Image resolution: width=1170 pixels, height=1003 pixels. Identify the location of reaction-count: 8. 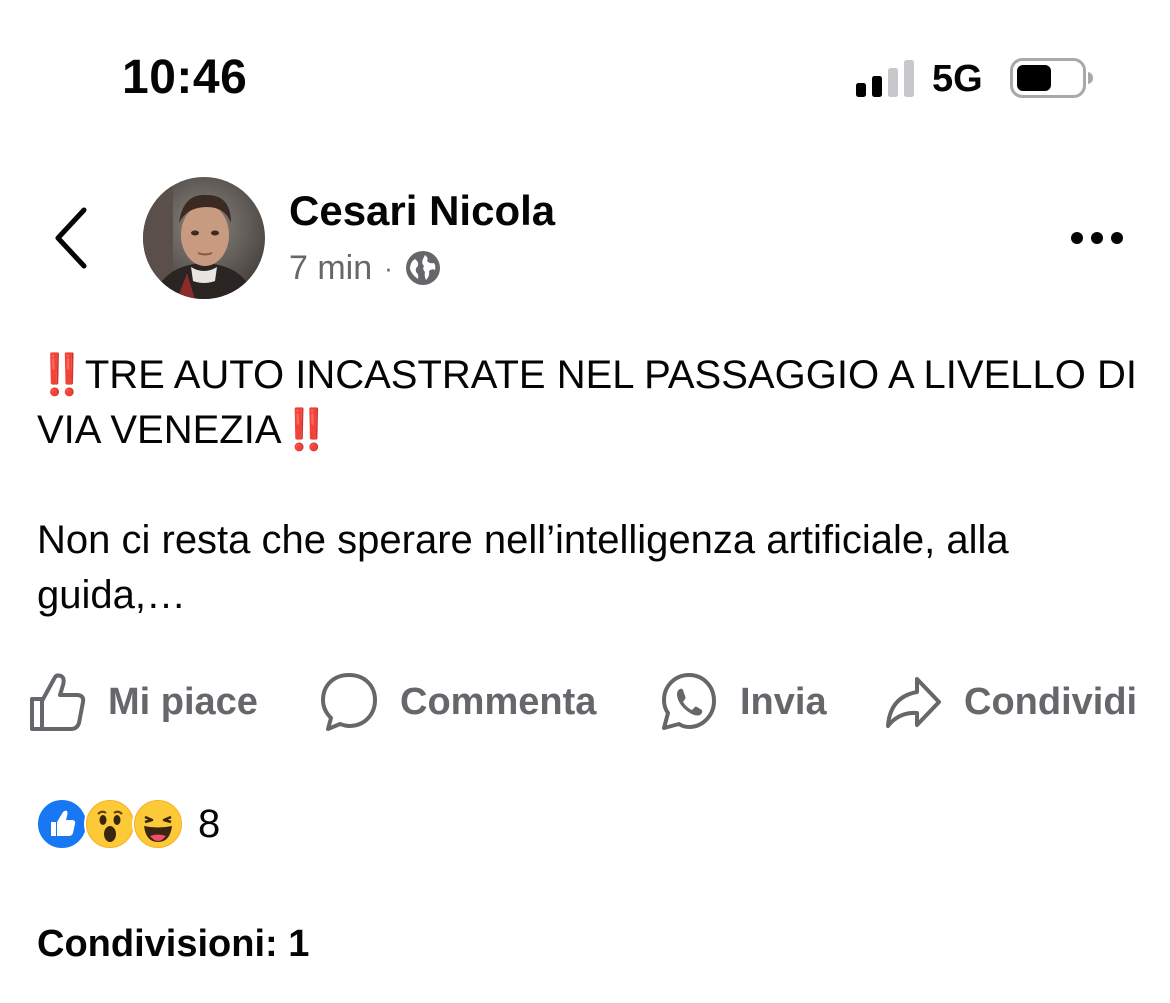
(209, 823).